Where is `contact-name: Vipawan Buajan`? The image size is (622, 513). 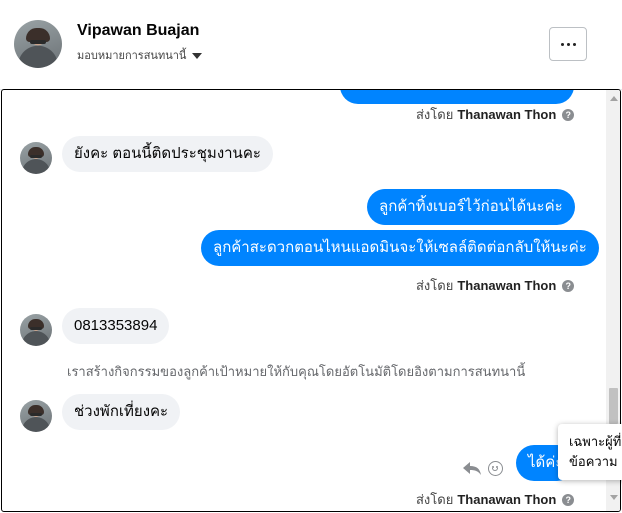
contact-name: Vipawan Buajan is located at coordinates (138, 31).